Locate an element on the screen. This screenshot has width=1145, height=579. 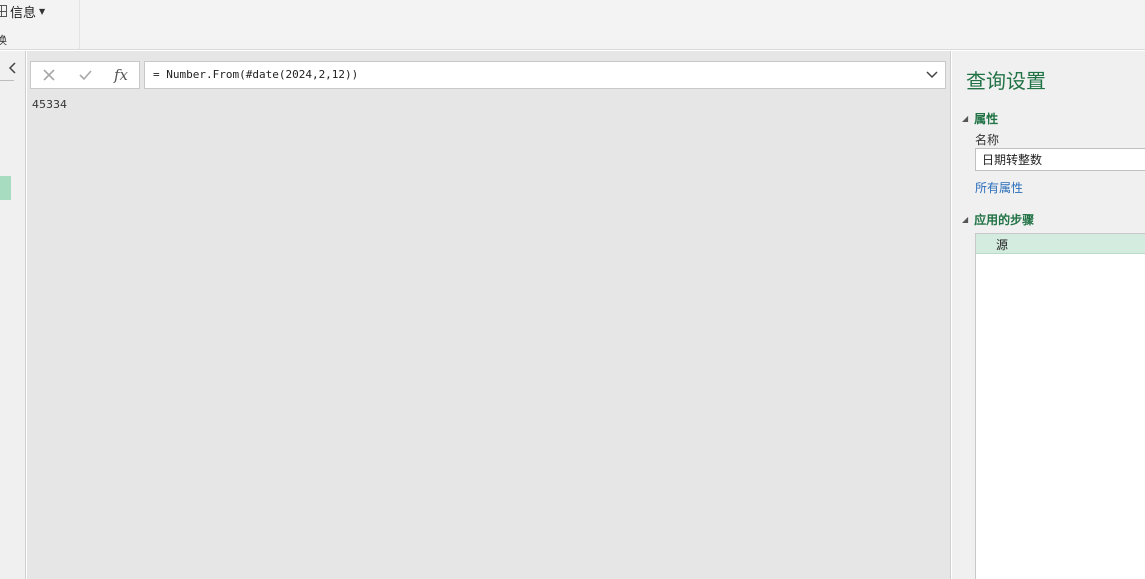
formula-text: = Number.From(#date(2024,2,12)) is located at coordinates (255, 75).